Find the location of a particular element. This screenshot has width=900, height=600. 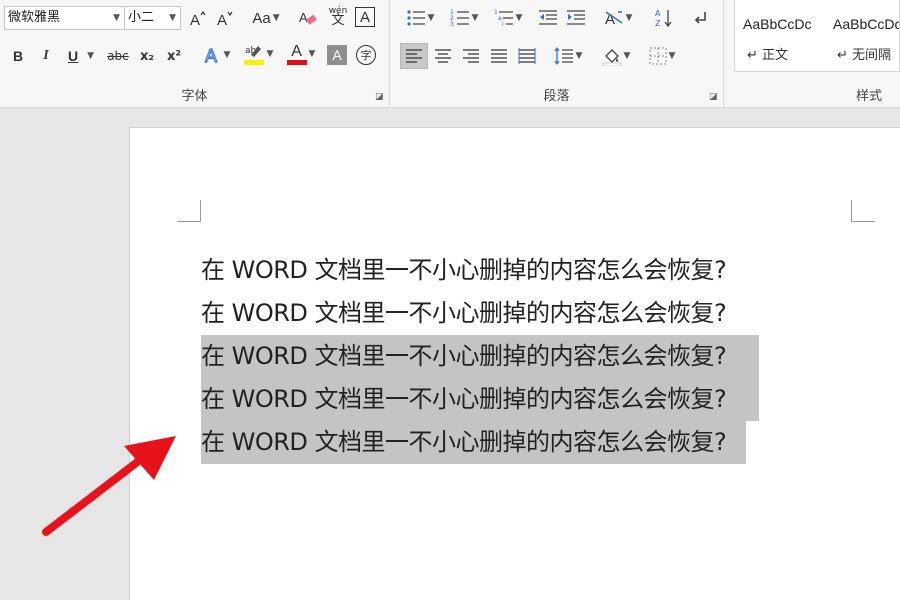

arrow-head is located at coordinates (150, 458).